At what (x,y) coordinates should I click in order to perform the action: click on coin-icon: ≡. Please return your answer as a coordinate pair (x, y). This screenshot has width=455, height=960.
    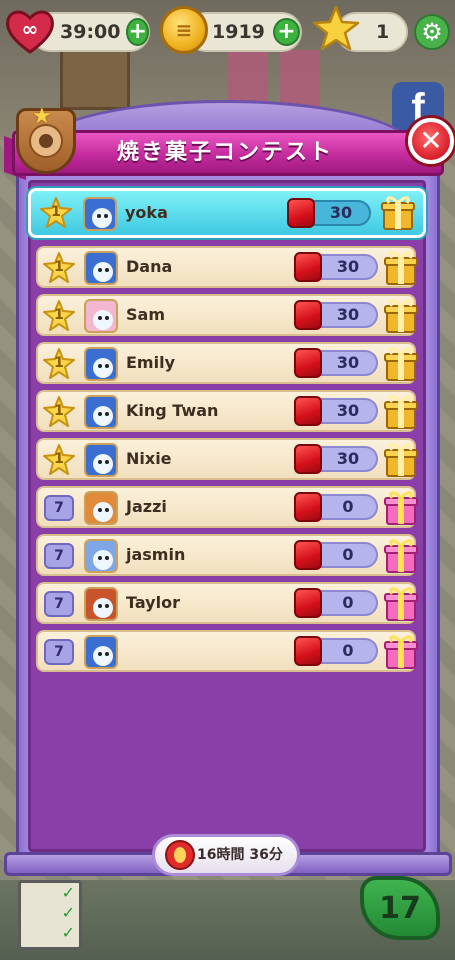
    Looking at the image, I should click on (184, 30).